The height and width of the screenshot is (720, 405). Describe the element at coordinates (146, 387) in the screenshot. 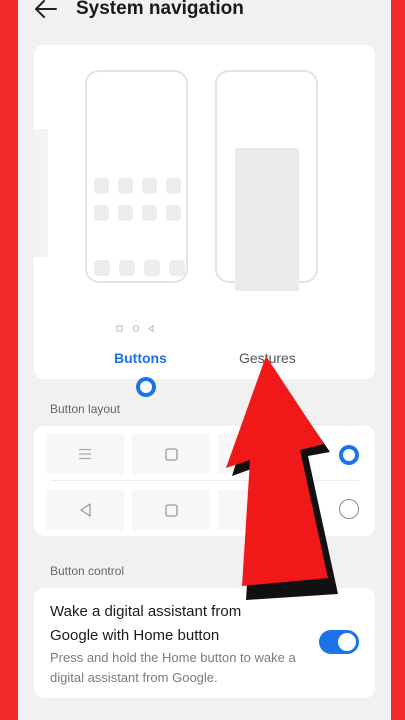

I see `buttons-radio` at that location.